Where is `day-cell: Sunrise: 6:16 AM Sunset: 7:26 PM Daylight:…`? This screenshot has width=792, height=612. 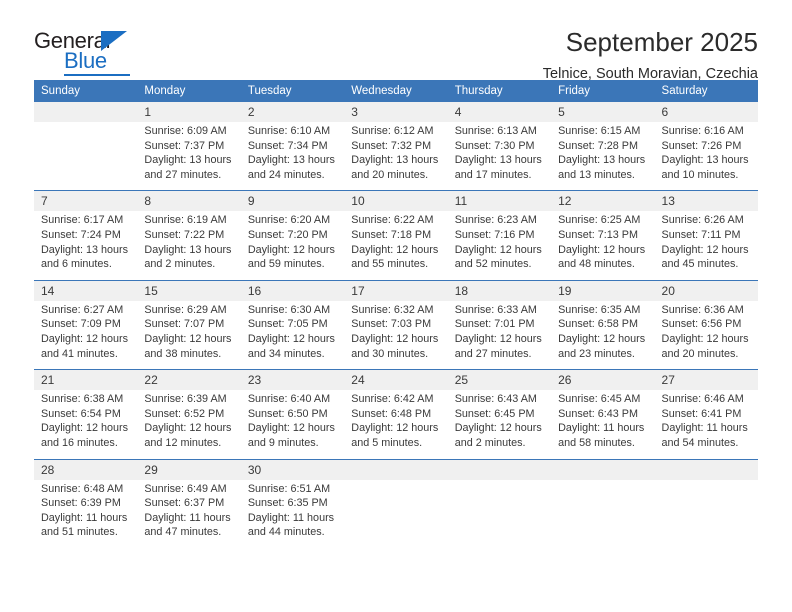
day-cell: Sunrise: 6:16 AM Sunset: 7:26 PM Daylight:… is located at coordinates (706, 156).